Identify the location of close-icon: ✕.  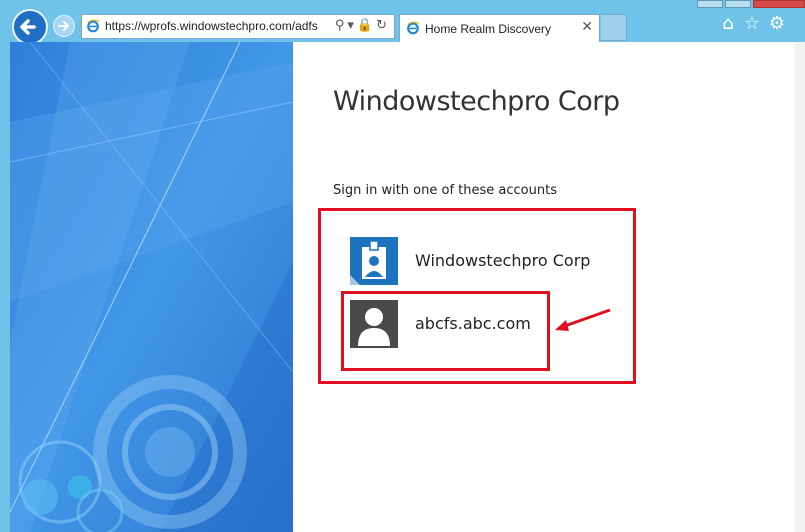
(587, 27).